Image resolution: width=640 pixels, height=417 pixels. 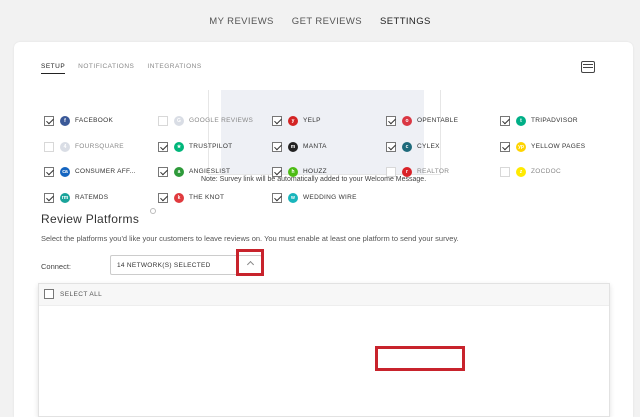 What do you see at coordinates (521, 172) in the screenshot?
I see `zocdoc-logo-icon: z` at bounding box center [521, 172].